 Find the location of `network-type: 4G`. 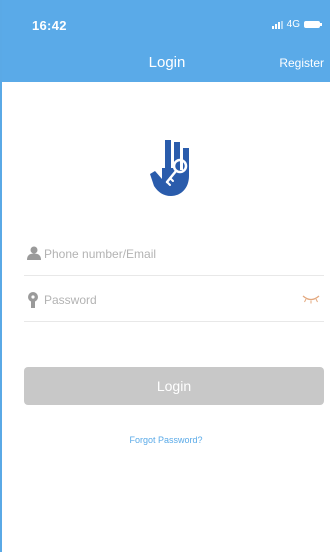

network-type: 4G is located at coordinates (293, 24).